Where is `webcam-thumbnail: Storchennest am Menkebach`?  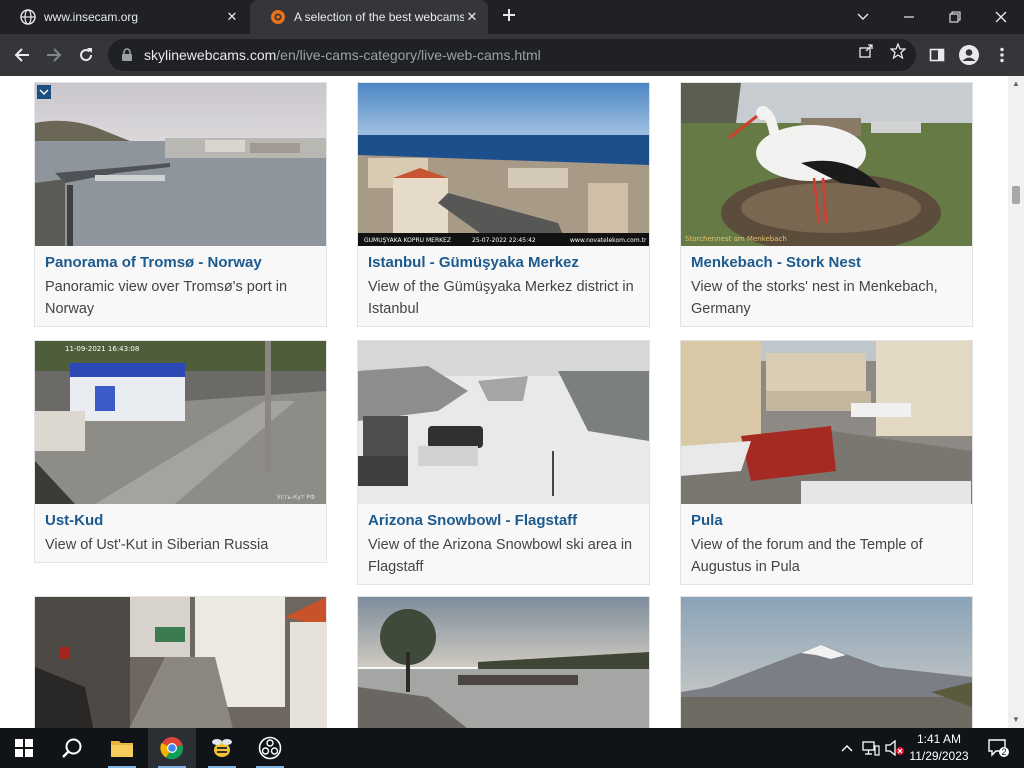
webcam-thumbnail: Storchennest am Menkebach is located at coordinates (826, 164).